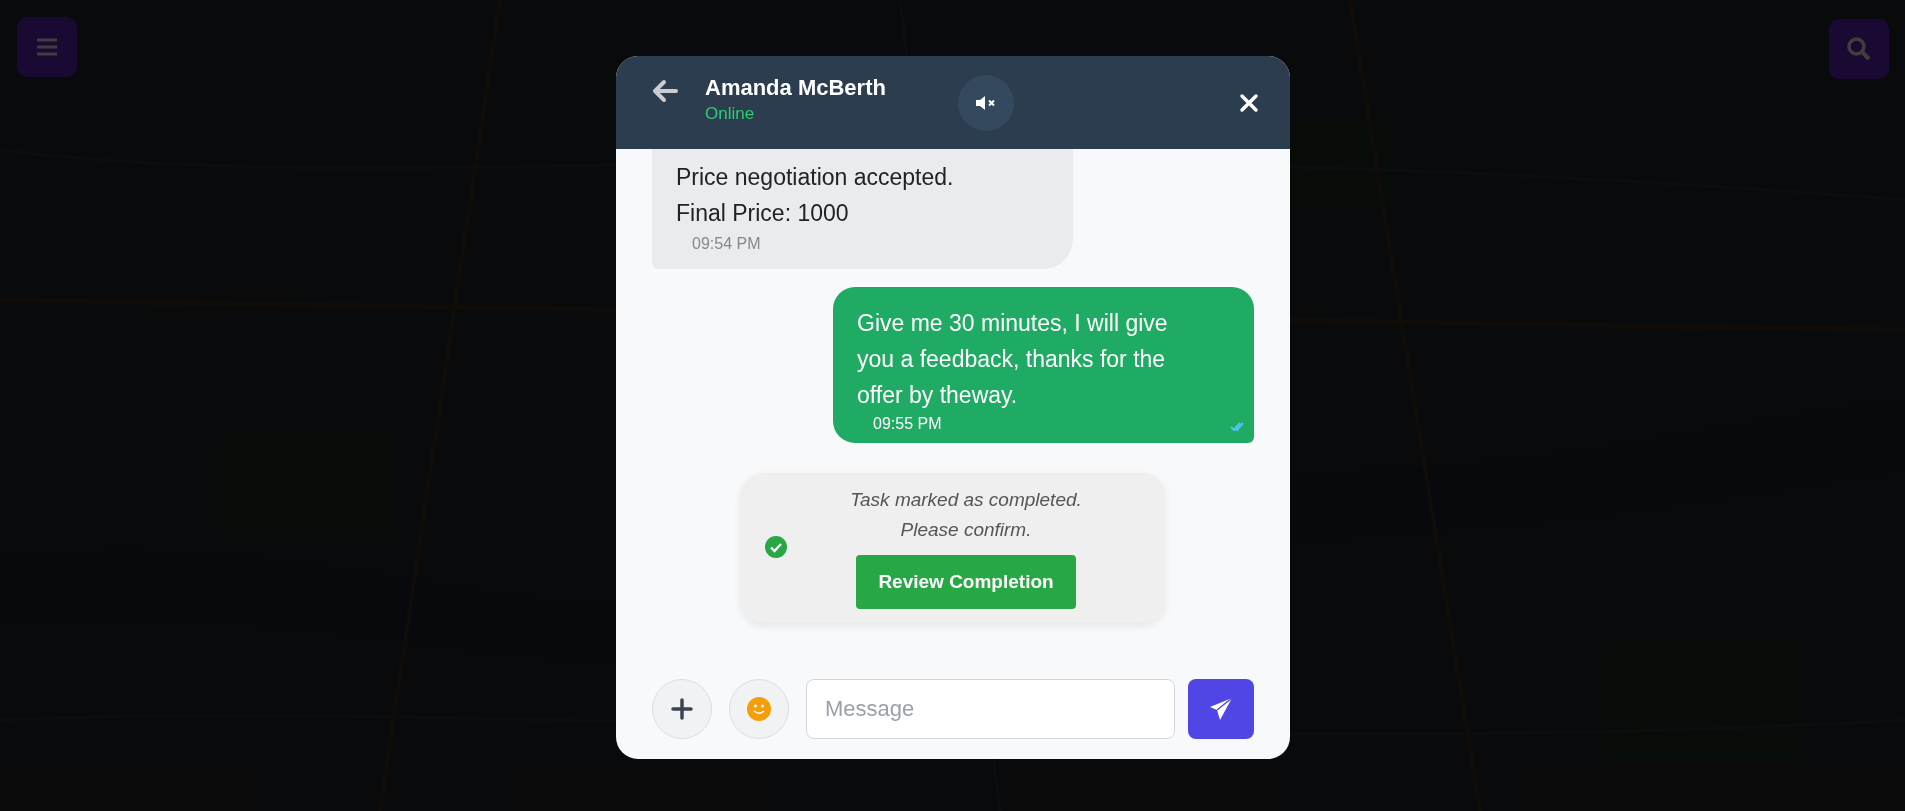  I want to click on message-text: Final Price: 1000, so click(763, 213).